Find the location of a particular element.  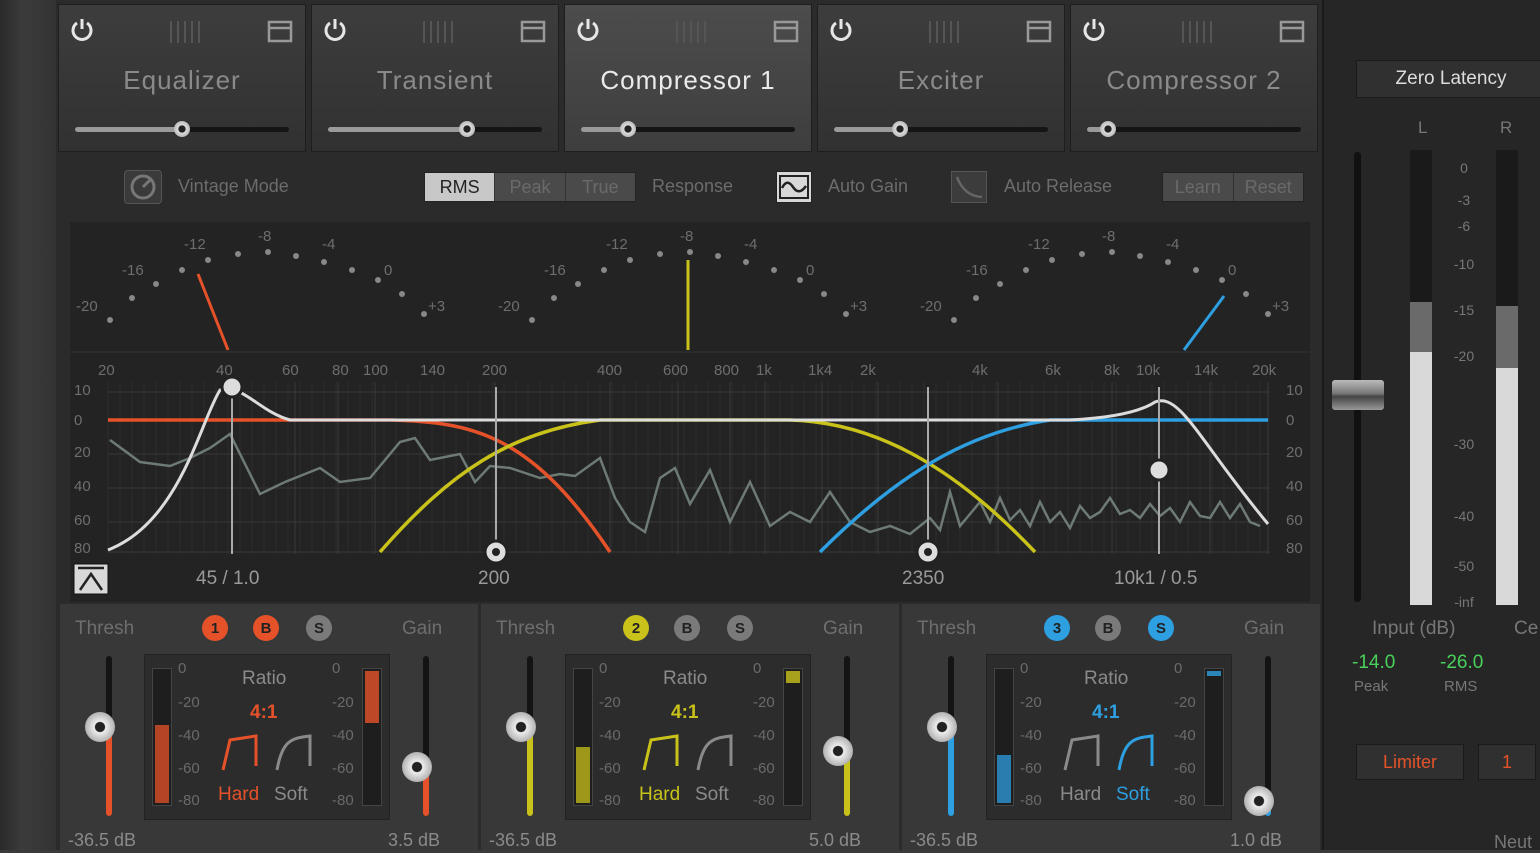

freq-tick: 140 is located at coordinates (433, 370).